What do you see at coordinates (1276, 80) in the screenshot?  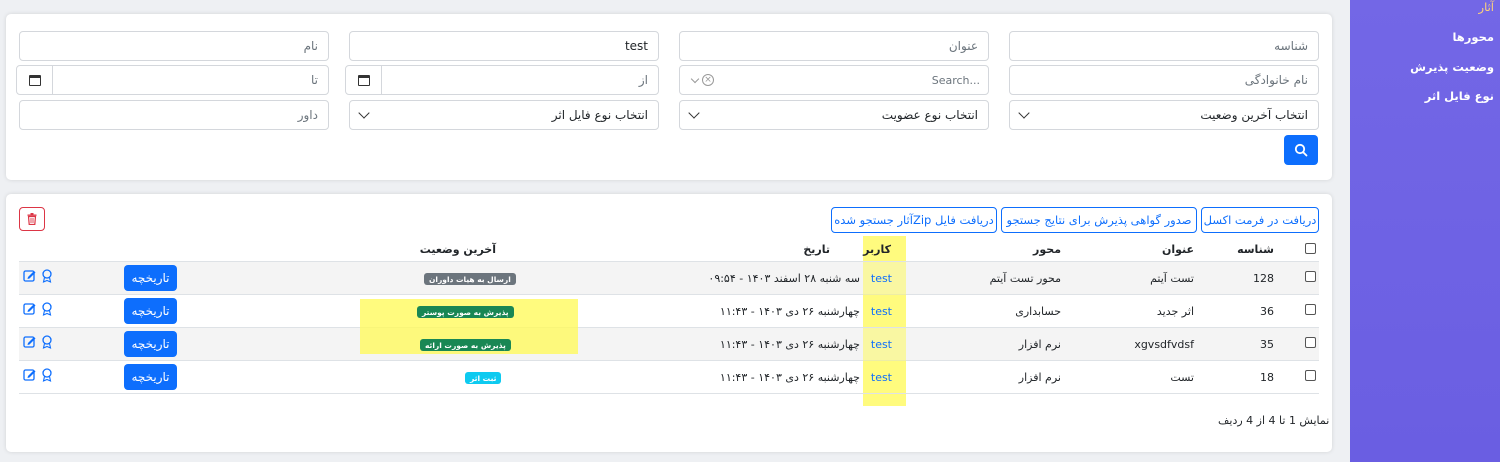 I see `family-placeholder: نام خانوادگی` at bounding box center [1276, 80].